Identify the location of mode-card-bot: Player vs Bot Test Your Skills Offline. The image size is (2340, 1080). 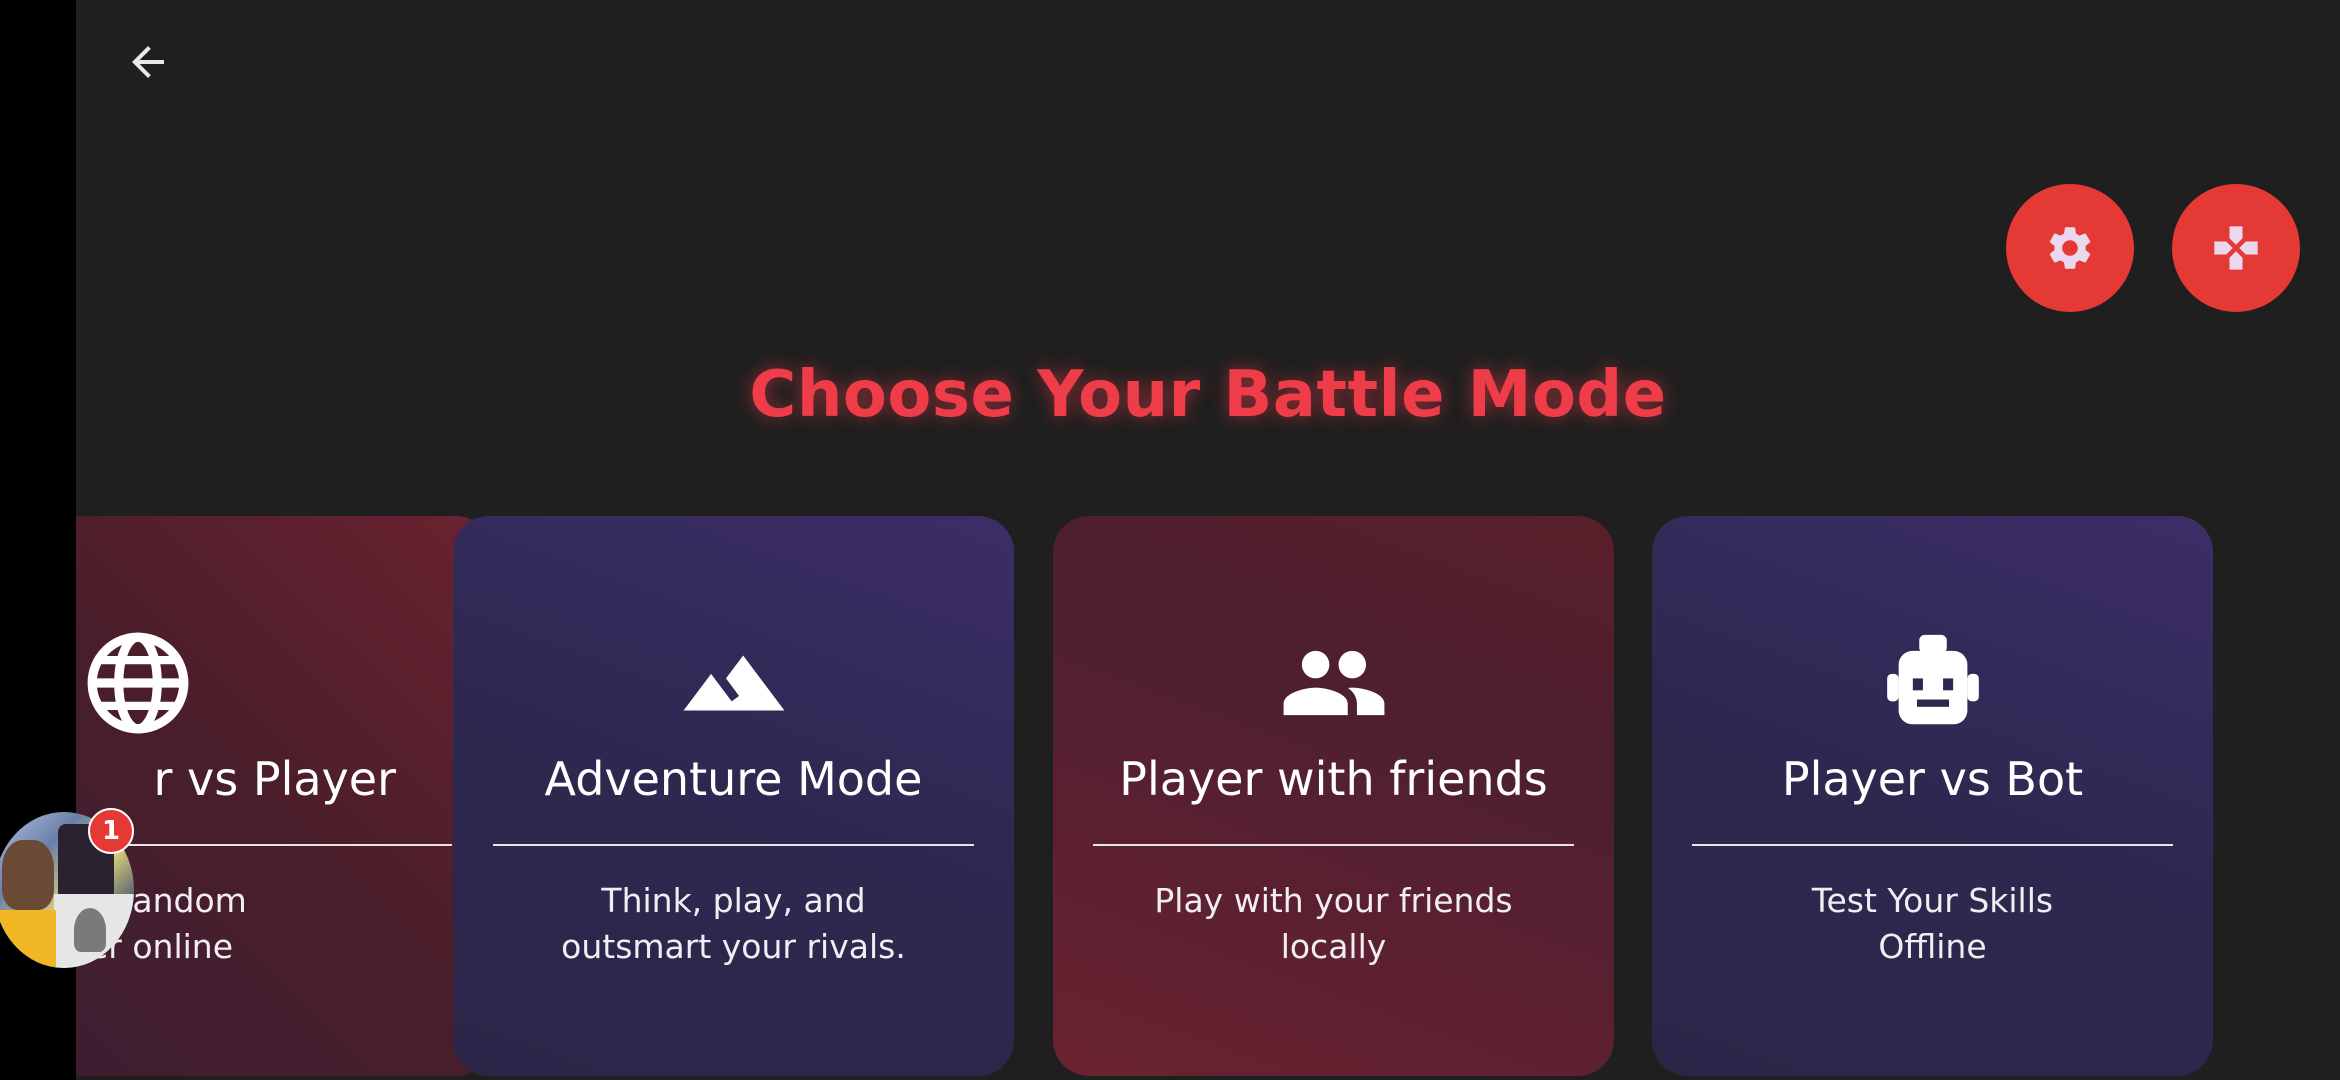
(1932, 796).